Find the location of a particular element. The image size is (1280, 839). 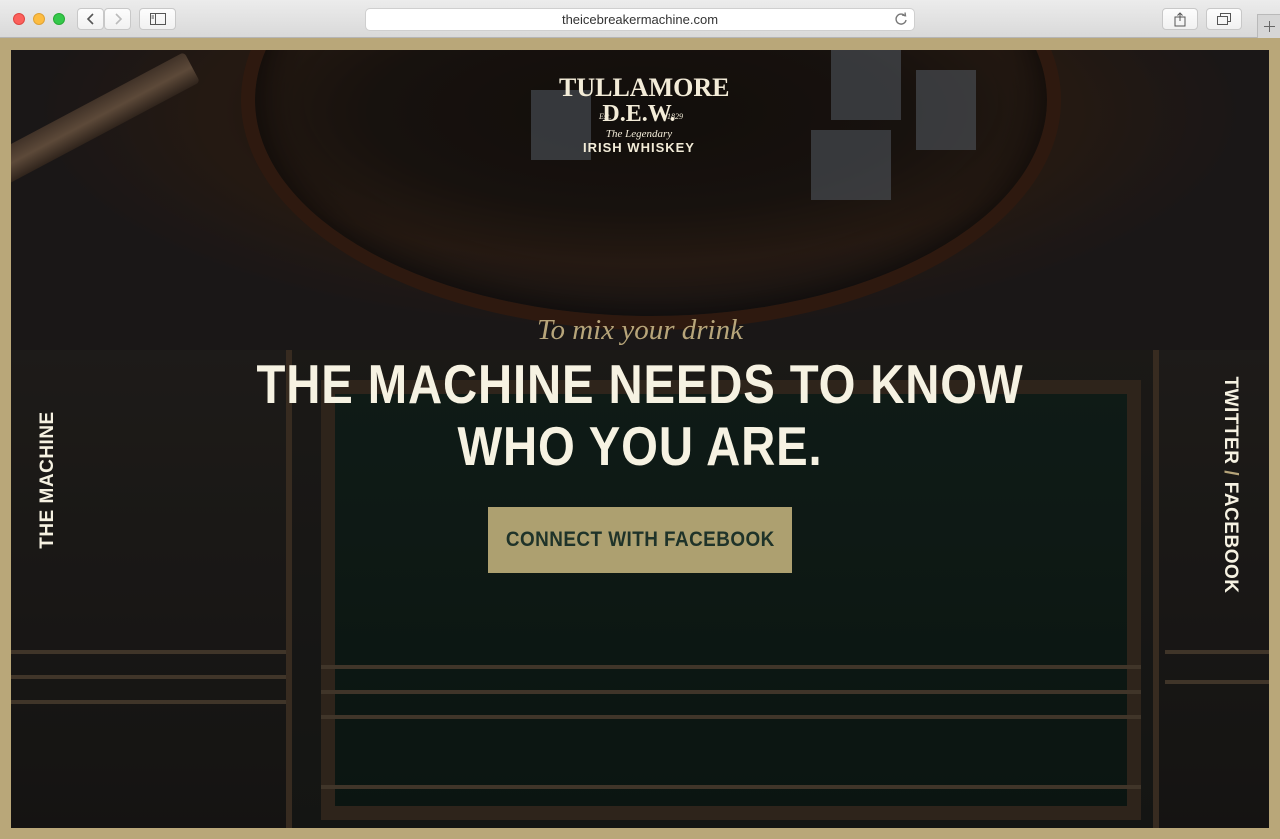

connect-facebook-button: CONNECT WITH FACEBOOK is located at coordinates (640, 540).